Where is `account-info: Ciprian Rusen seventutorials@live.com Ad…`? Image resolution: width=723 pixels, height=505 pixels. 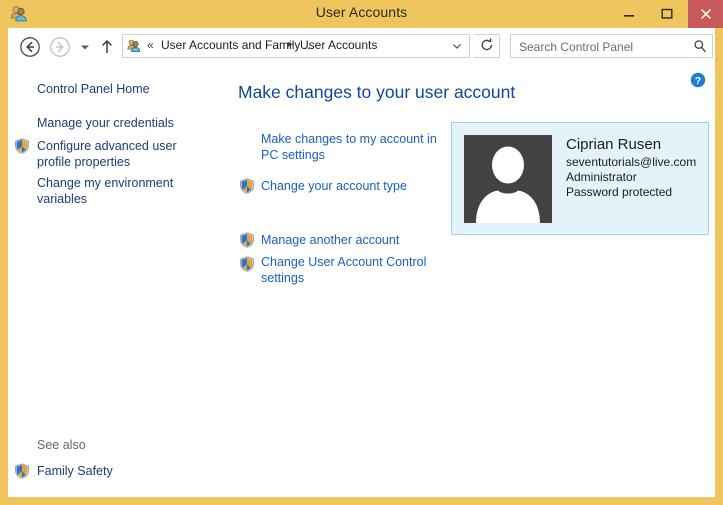
account-info: Ciprian Rusen seventutorials@live.com Ad… is located at coordinates (636, 167).